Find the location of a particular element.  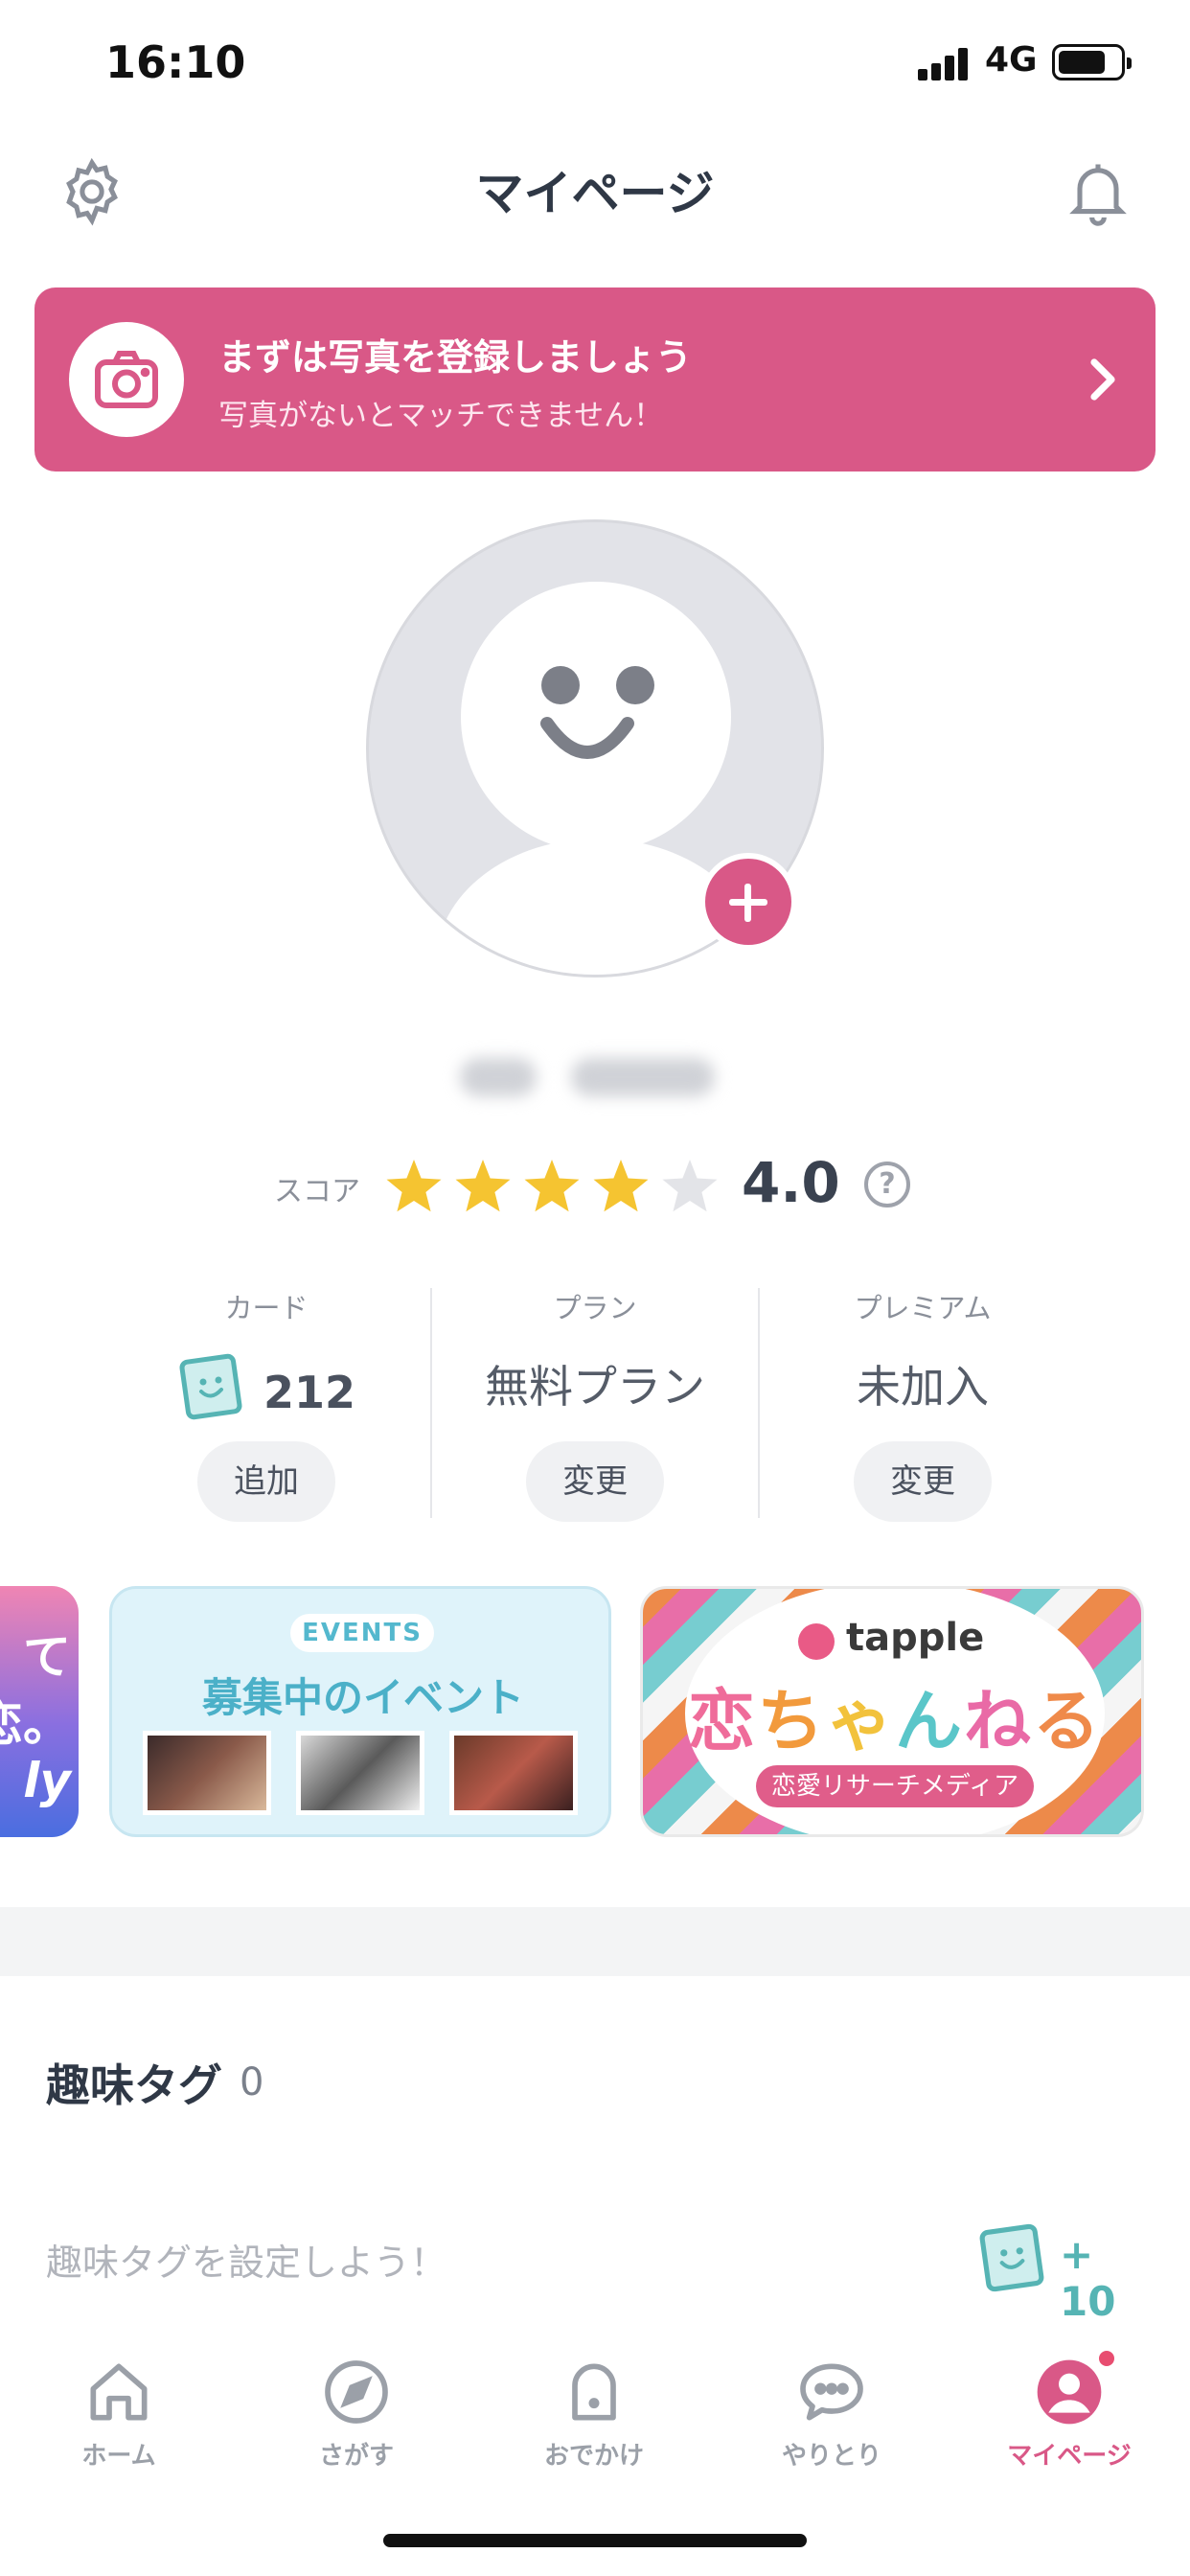

events-promo-card: EVENTS 募集中のイベント is located at coordinates (360, 1711).